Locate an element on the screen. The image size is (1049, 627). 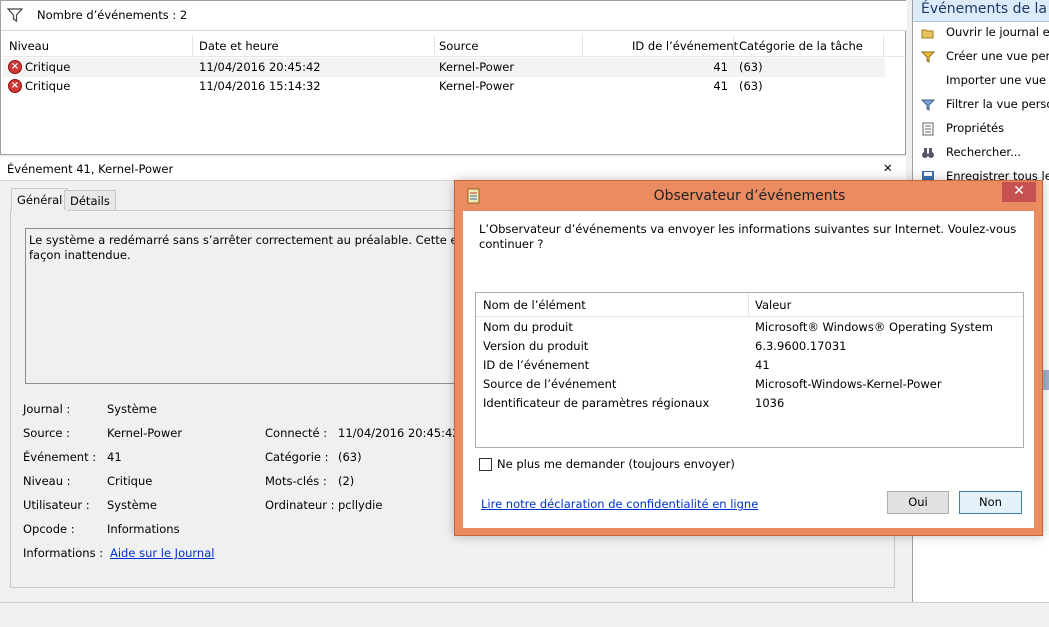
help-link: Aide sur le Journal is located at coordinates (162, 553).